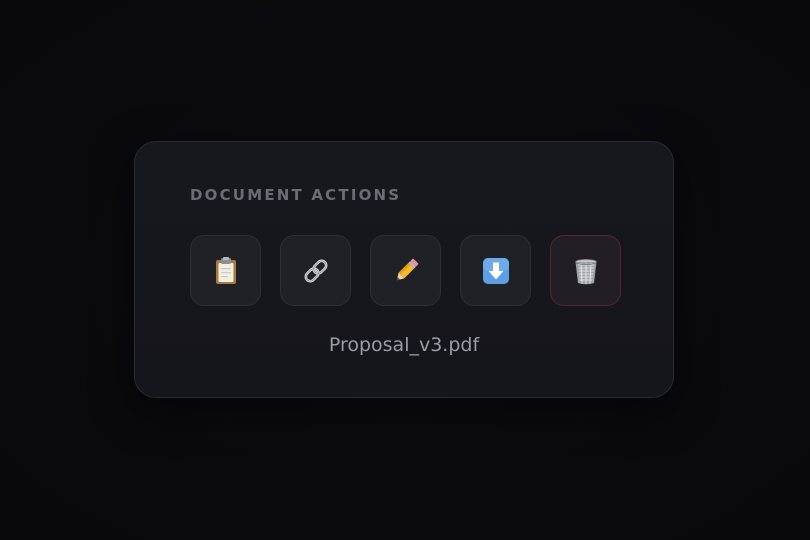 This screenshot has width=810, height=540. I want to click on copy-button, so click(225, 270).